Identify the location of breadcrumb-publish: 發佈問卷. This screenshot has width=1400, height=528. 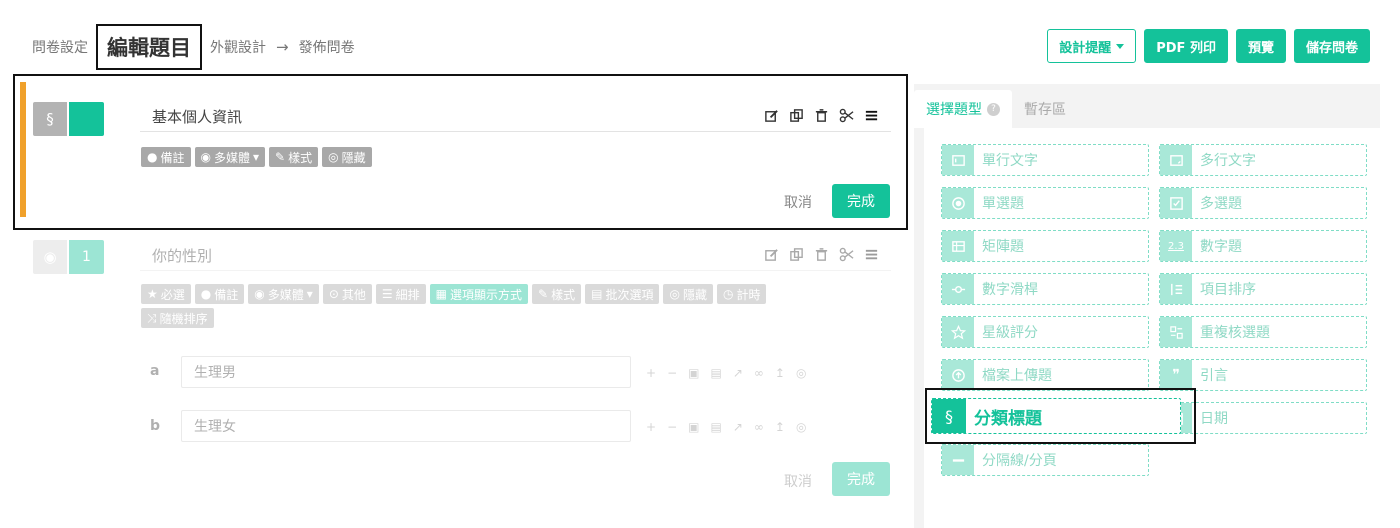
(327, 47).